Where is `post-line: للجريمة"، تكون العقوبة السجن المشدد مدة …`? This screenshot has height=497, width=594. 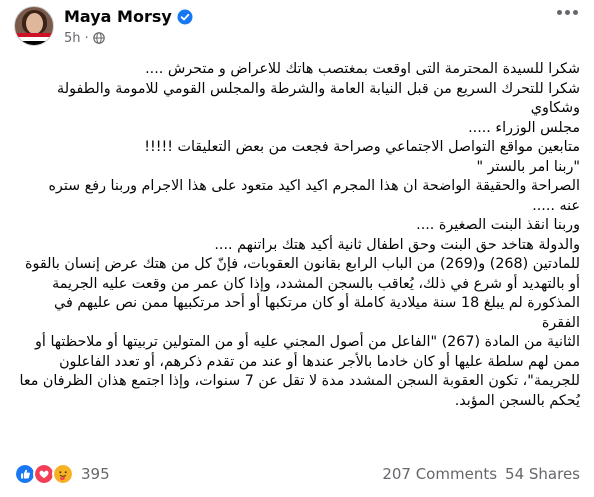 post-line: للجريمة"، تكون العقوبة السجن المشدد مدة … is located at coordinates (299, 381).